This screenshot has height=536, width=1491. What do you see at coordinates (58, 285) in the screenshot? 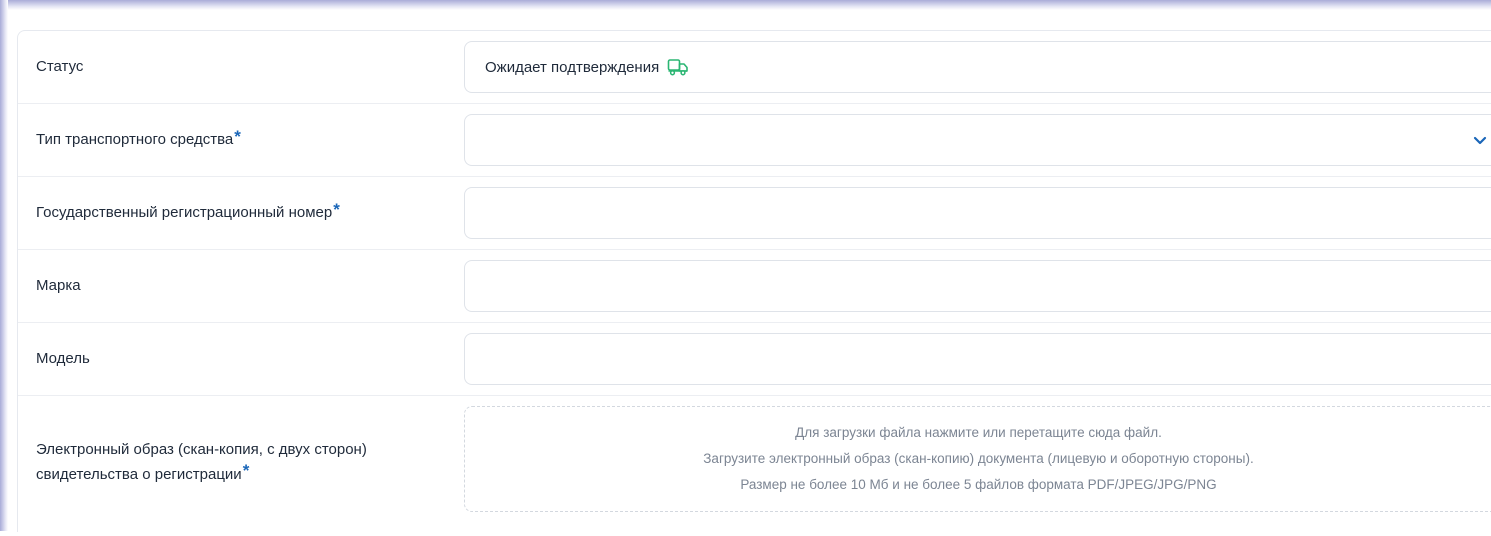
I see `brand-label-text: Марка` at bounding box center [58, 285].